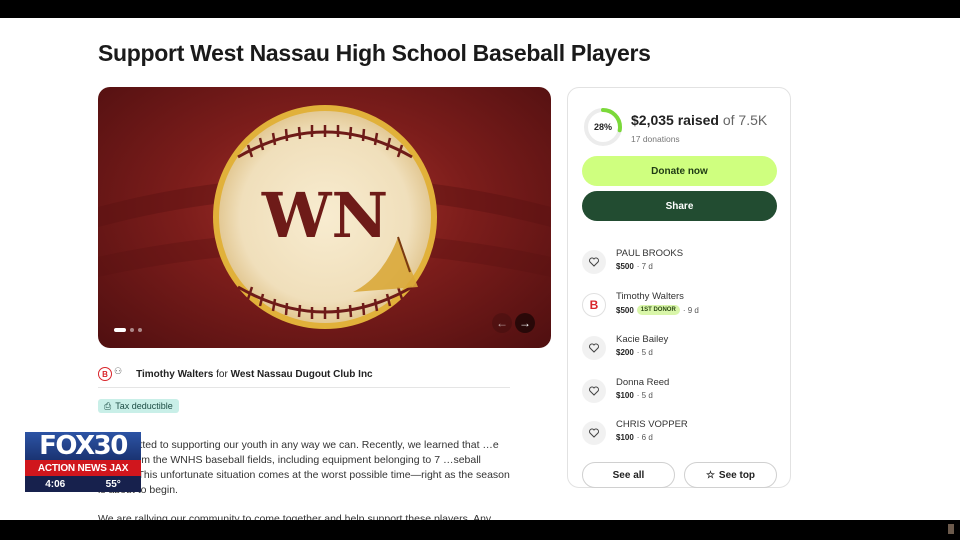  I want to click on brand-avatar-letter: B, so click(594, 305).